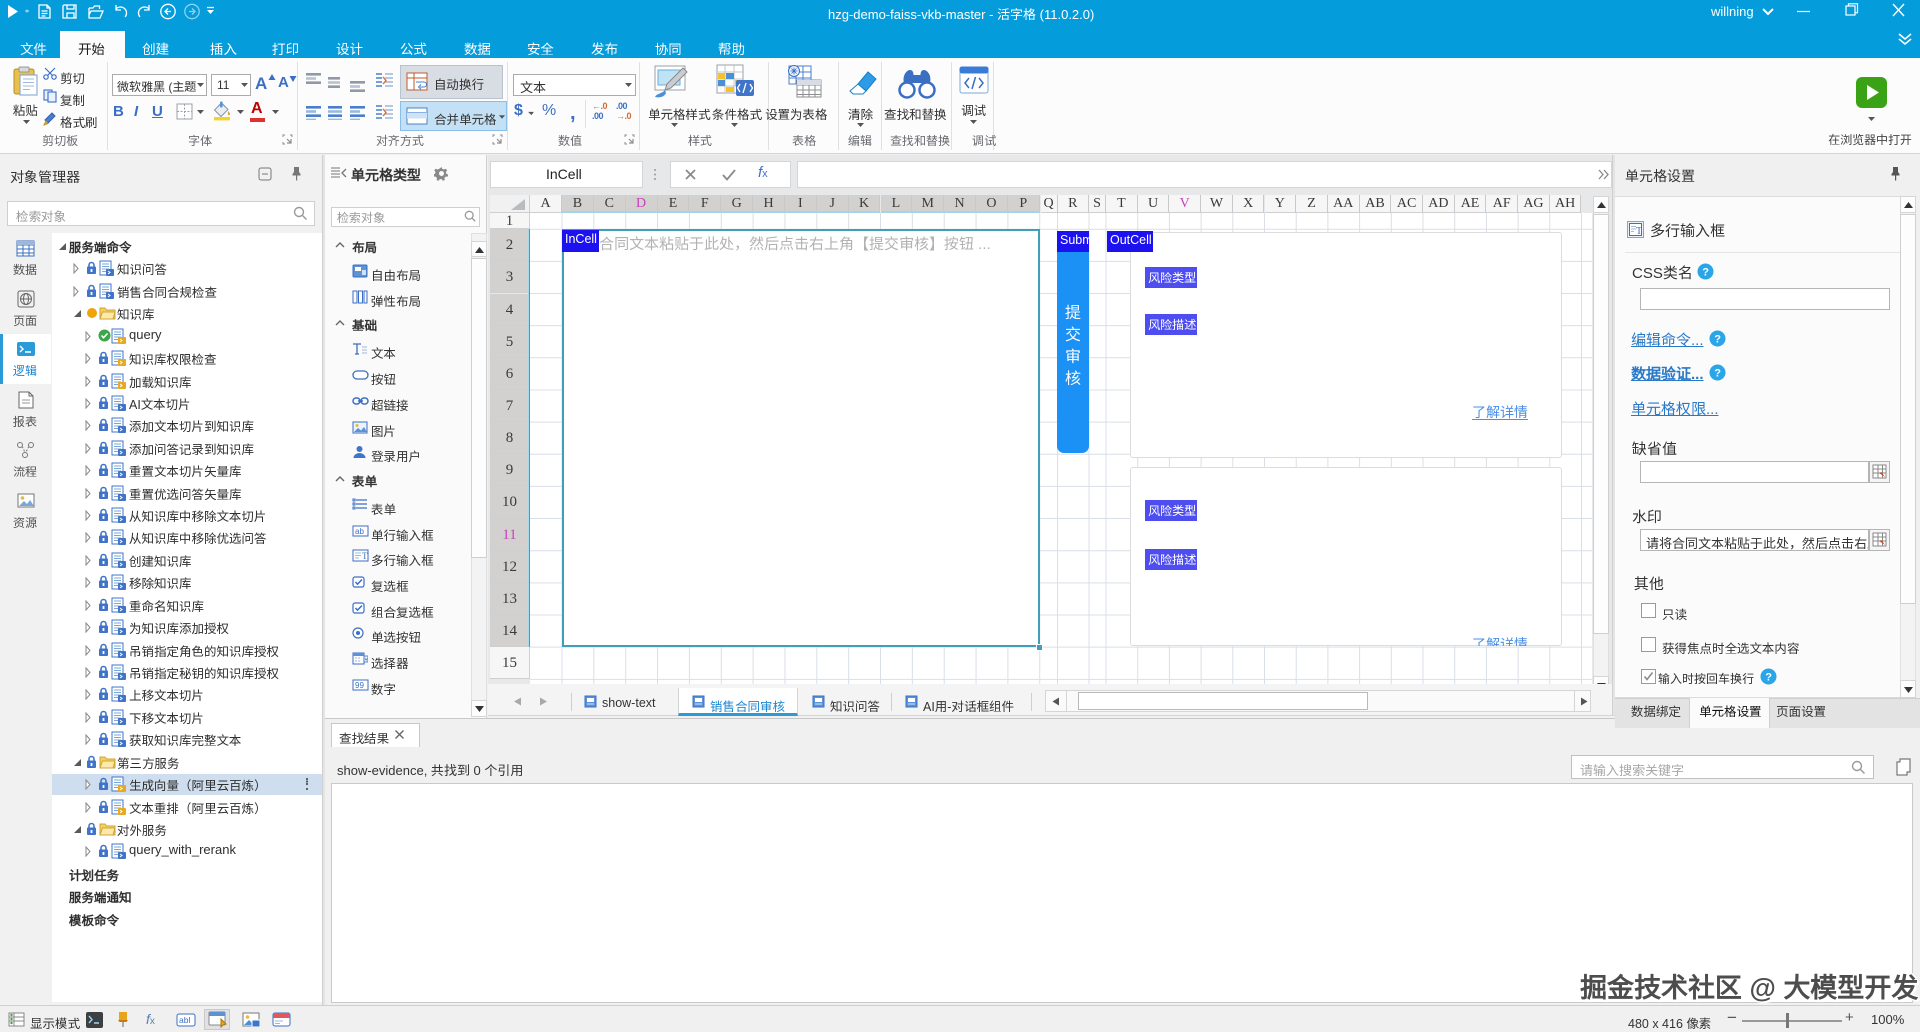 Image resolution: width=1920 pixels, height=1032 pixels. What do you see at coordinates (359, 685) in the screenshot?
I see `svg-text: 99` at bounding box center [359, 685].